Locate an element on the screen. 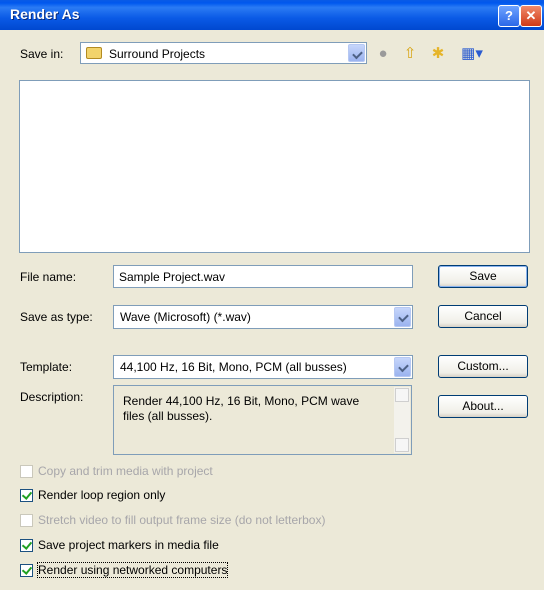 This screenshot has height=590, width=544. close-icon: ✕ is located at coordinates (531, 15).